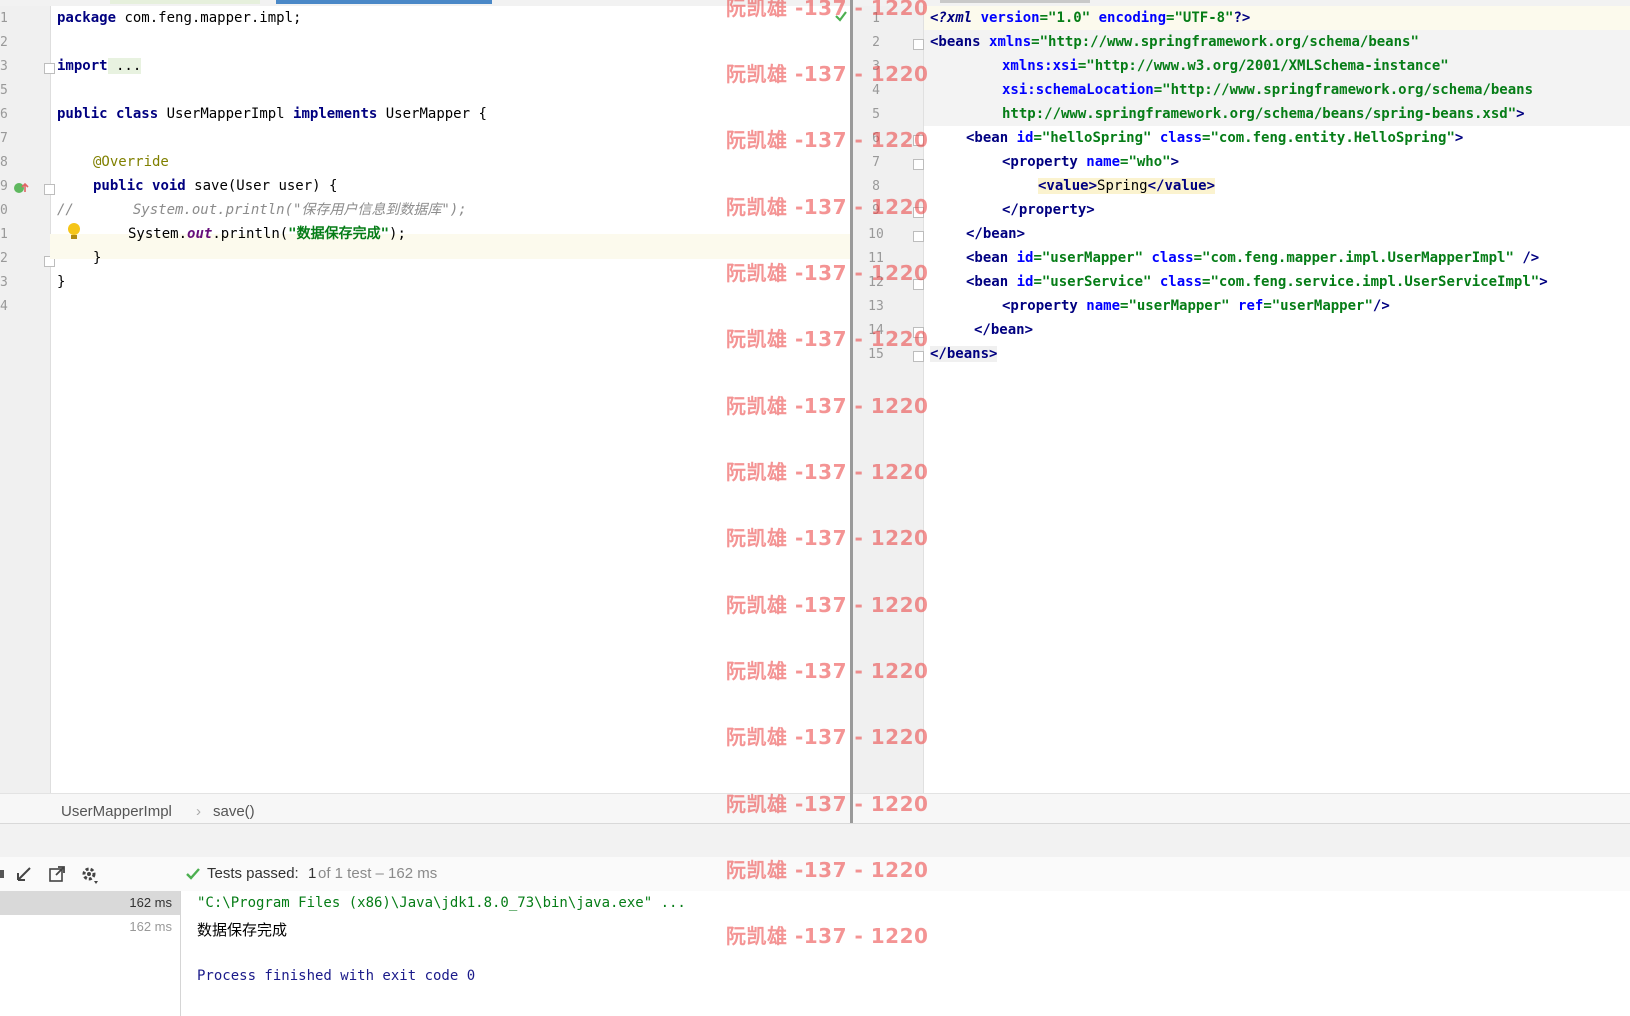 The image size is (1630, 1016). I want to click on implements-method-icon, so click(21, 188).